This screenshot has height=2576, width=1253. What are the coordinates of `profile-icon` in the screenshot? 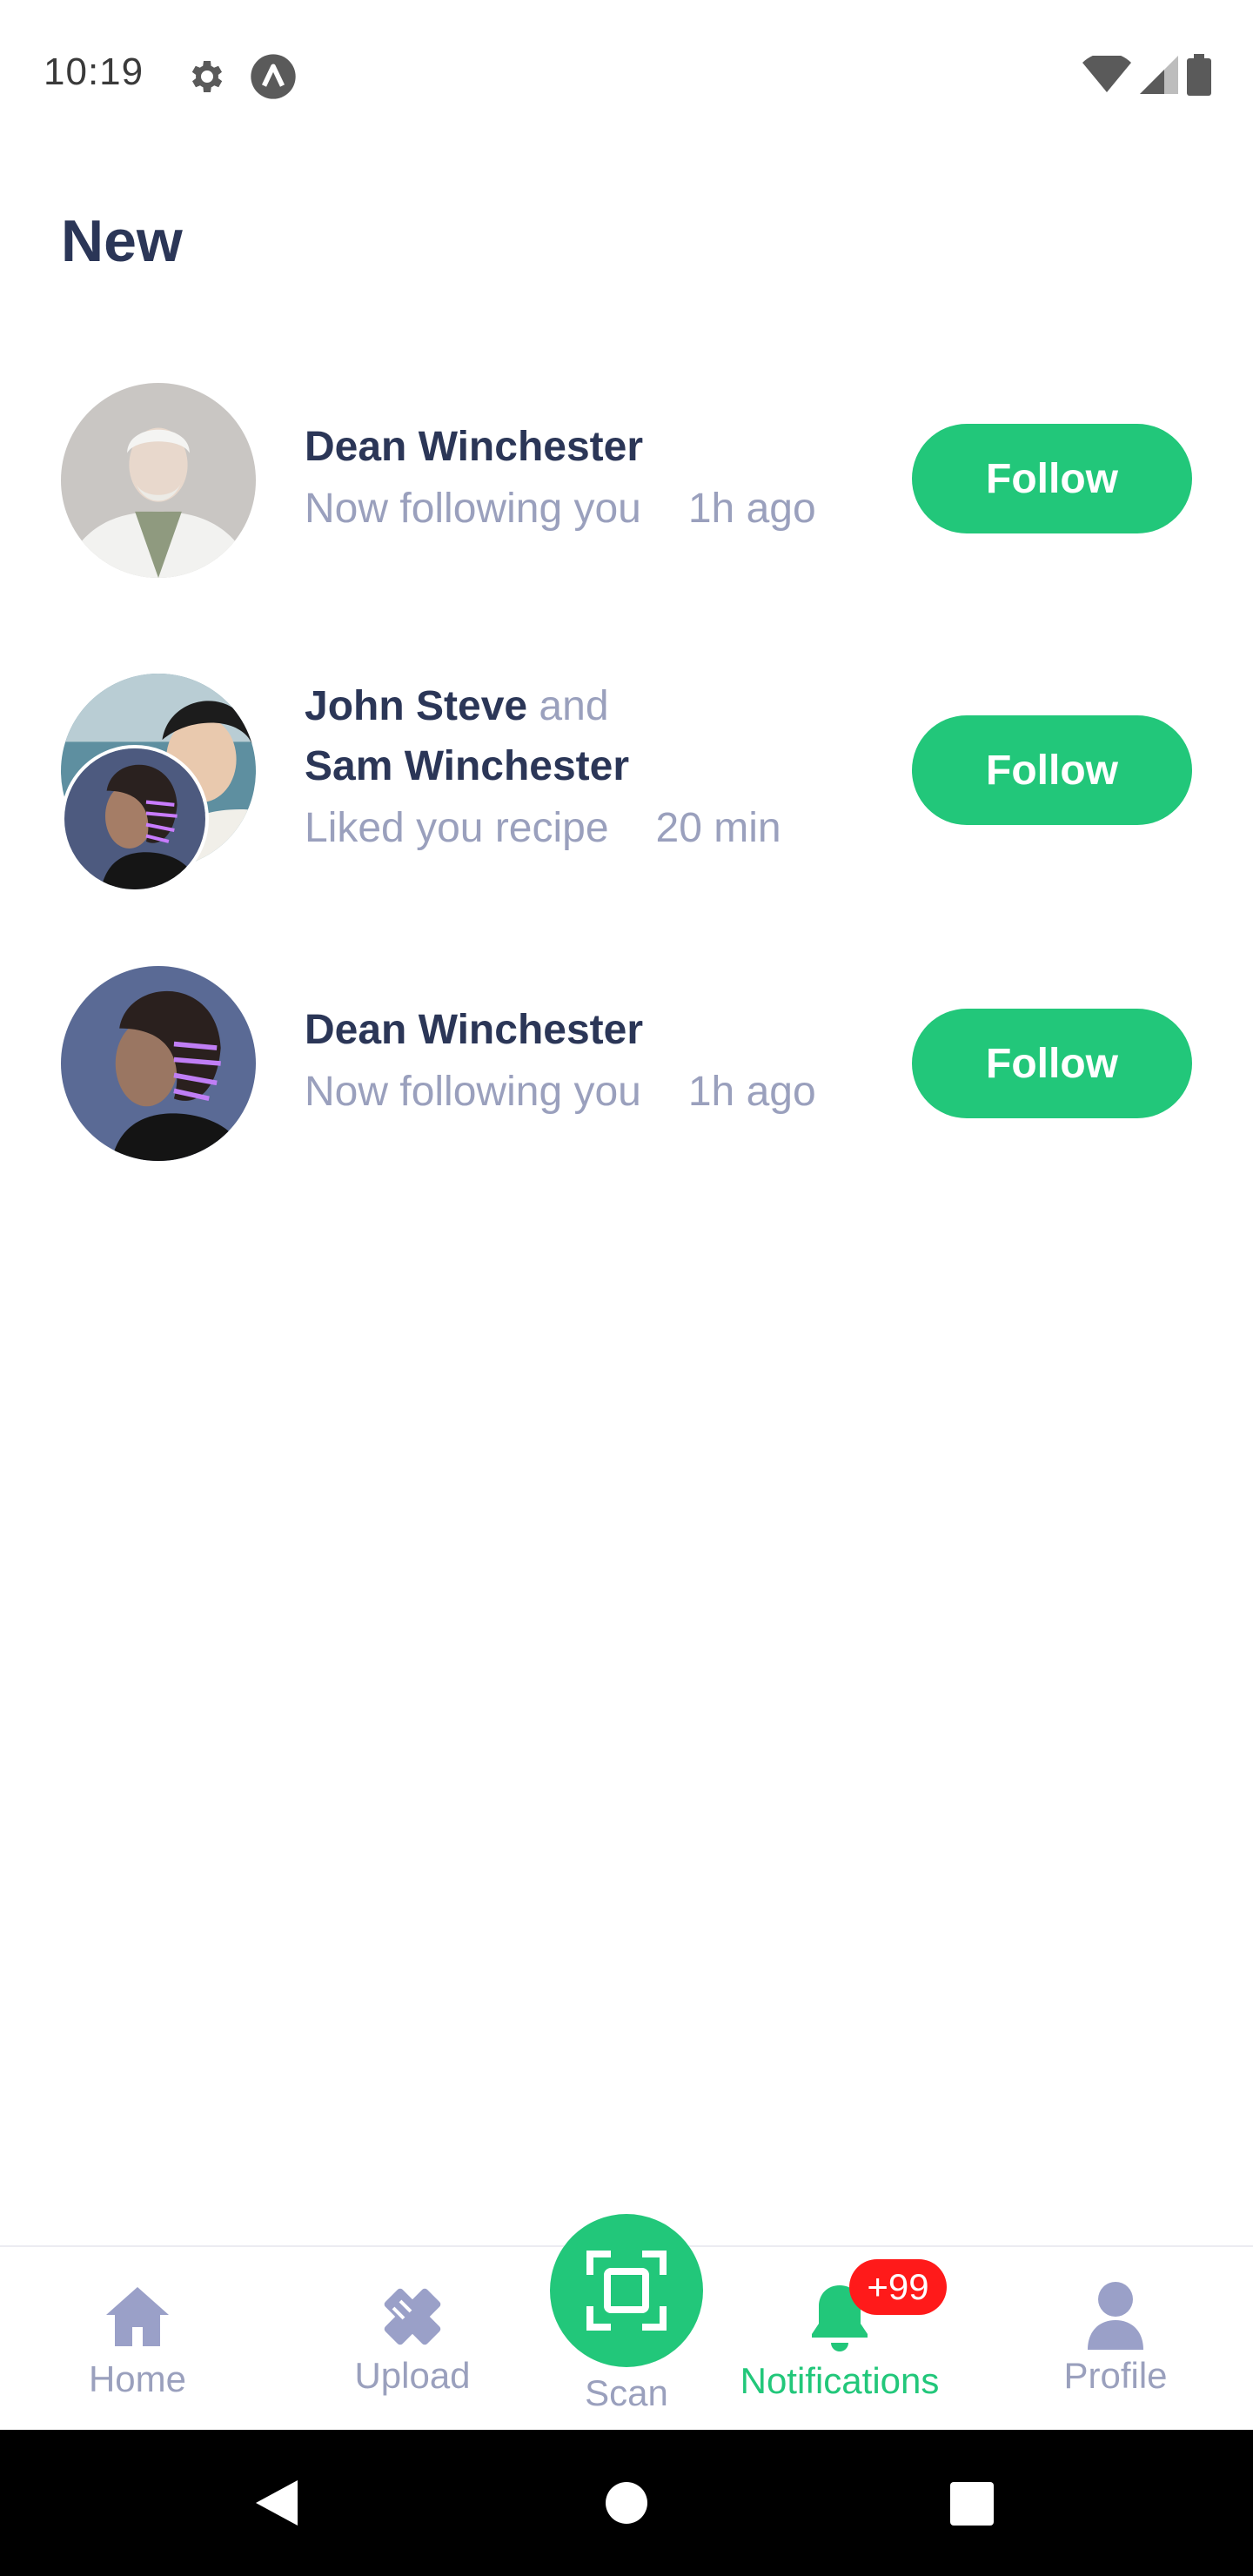 It's located at (1115, 2316).